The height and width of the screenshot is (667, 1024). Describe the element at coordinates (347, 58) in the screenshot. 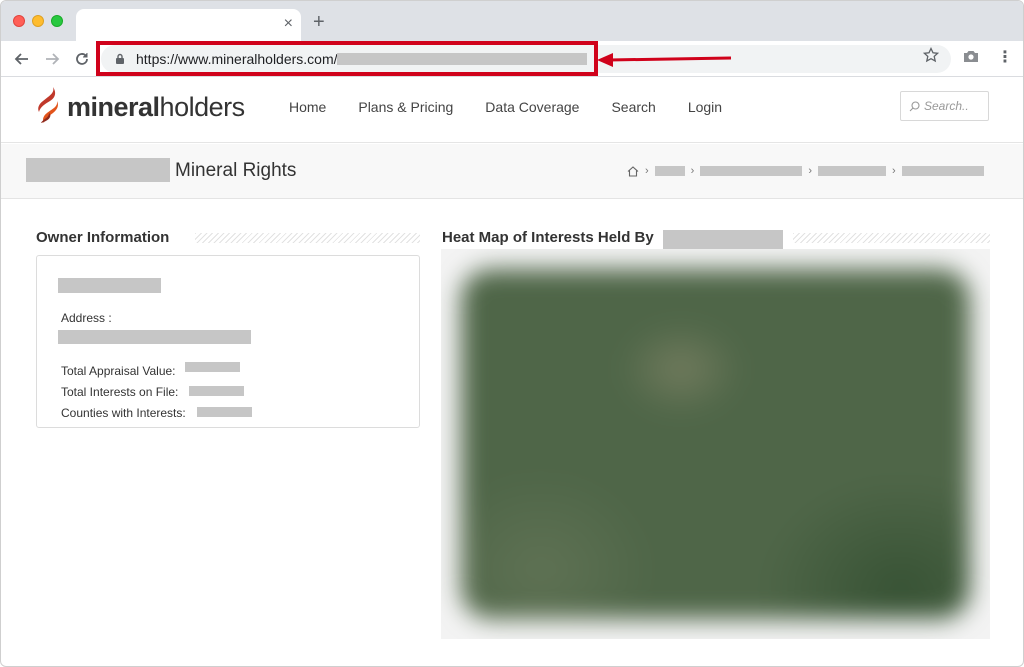

I see `url-highlight-box` at that location.